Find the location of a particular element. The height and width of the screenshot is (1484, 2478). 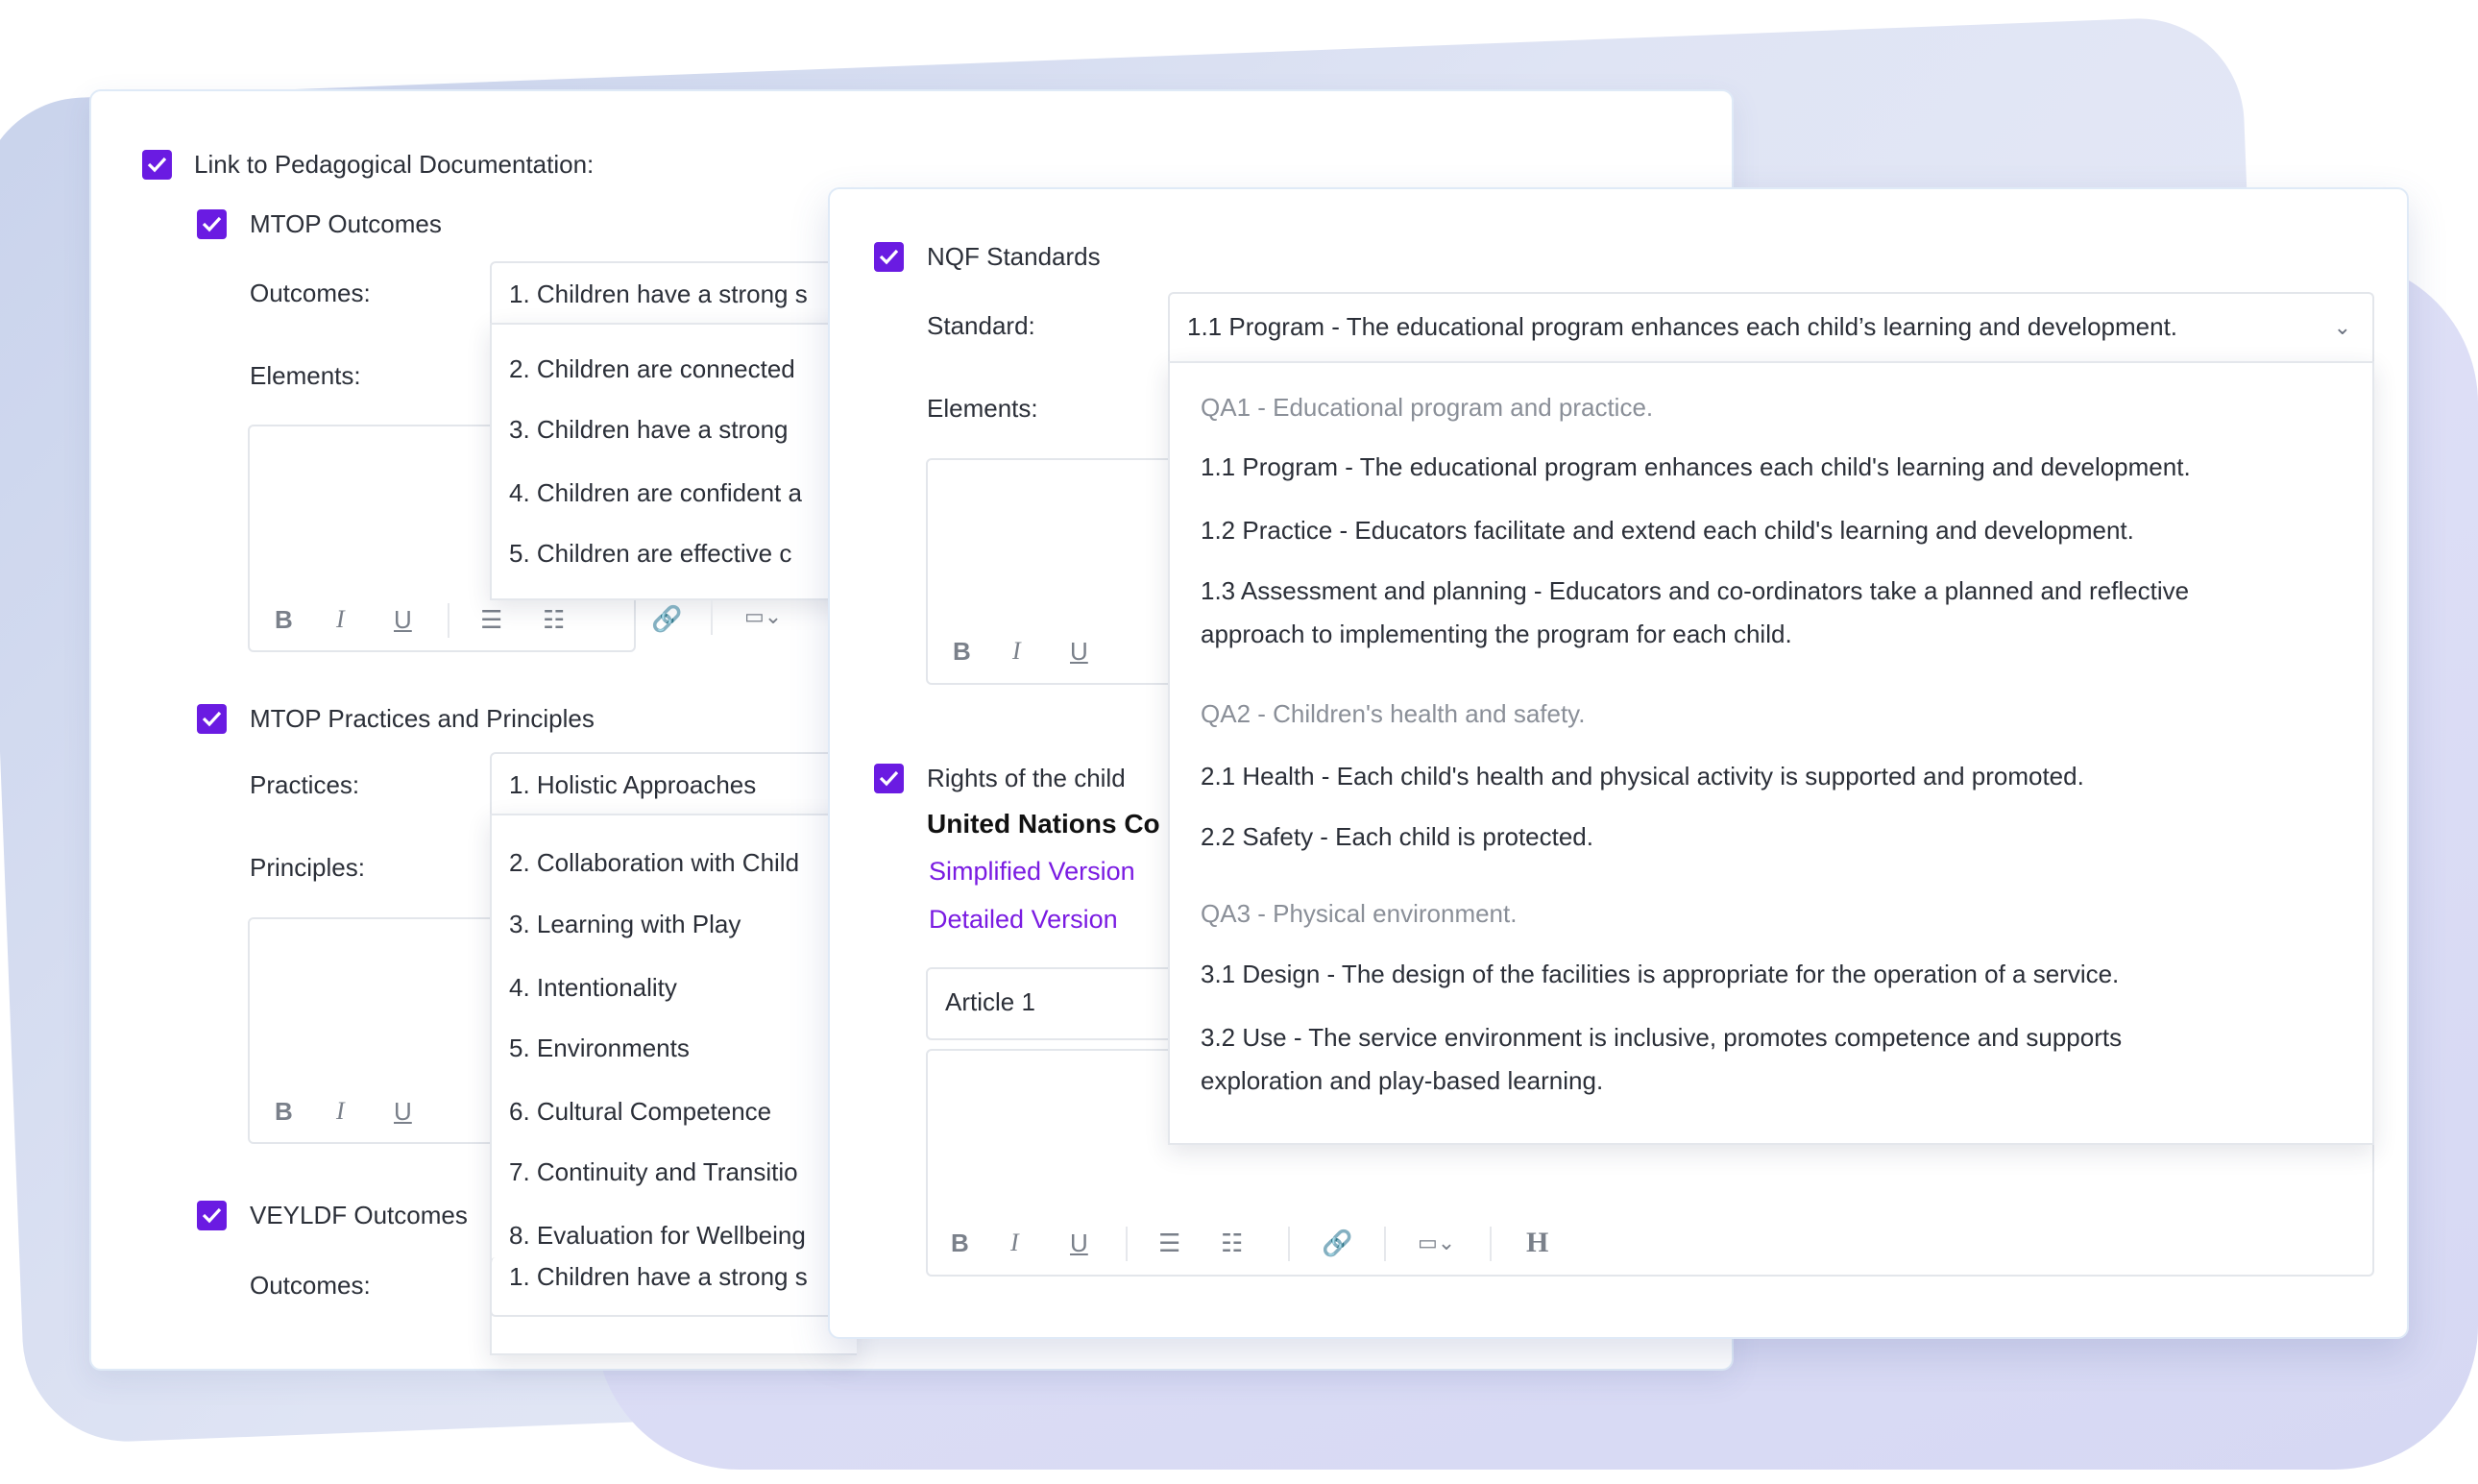

link-documentation-label: Link to Pedagogical Documentation: is located at coordinates (394, 164).